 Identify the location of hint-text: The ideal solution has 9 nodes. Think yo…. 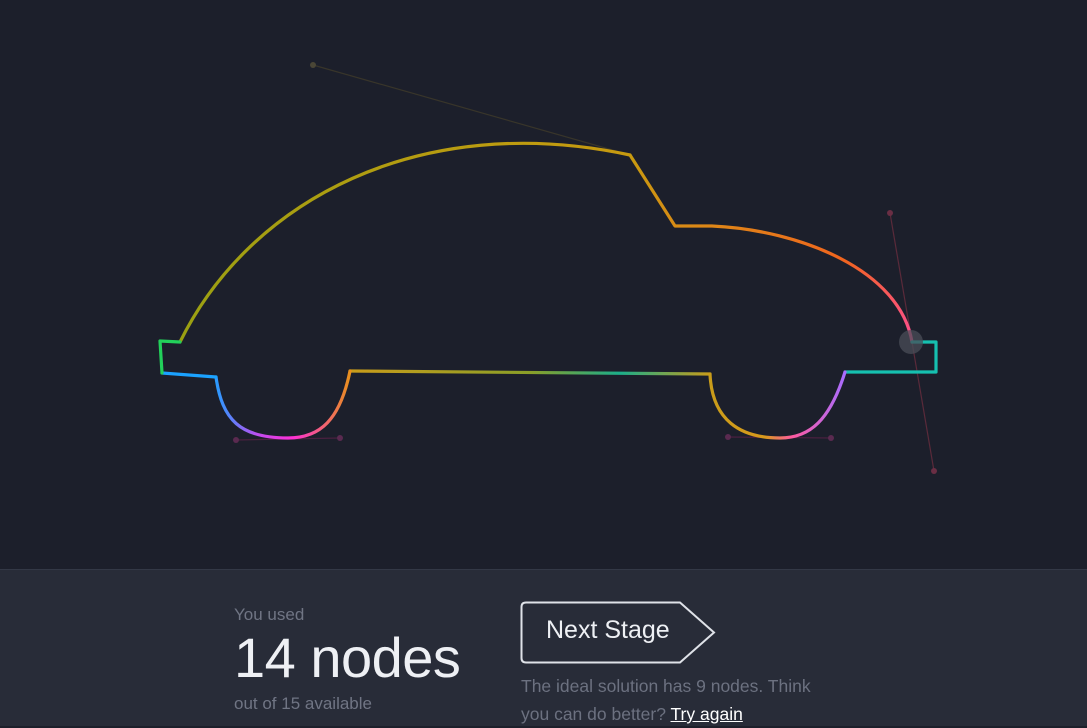
(681, 700).